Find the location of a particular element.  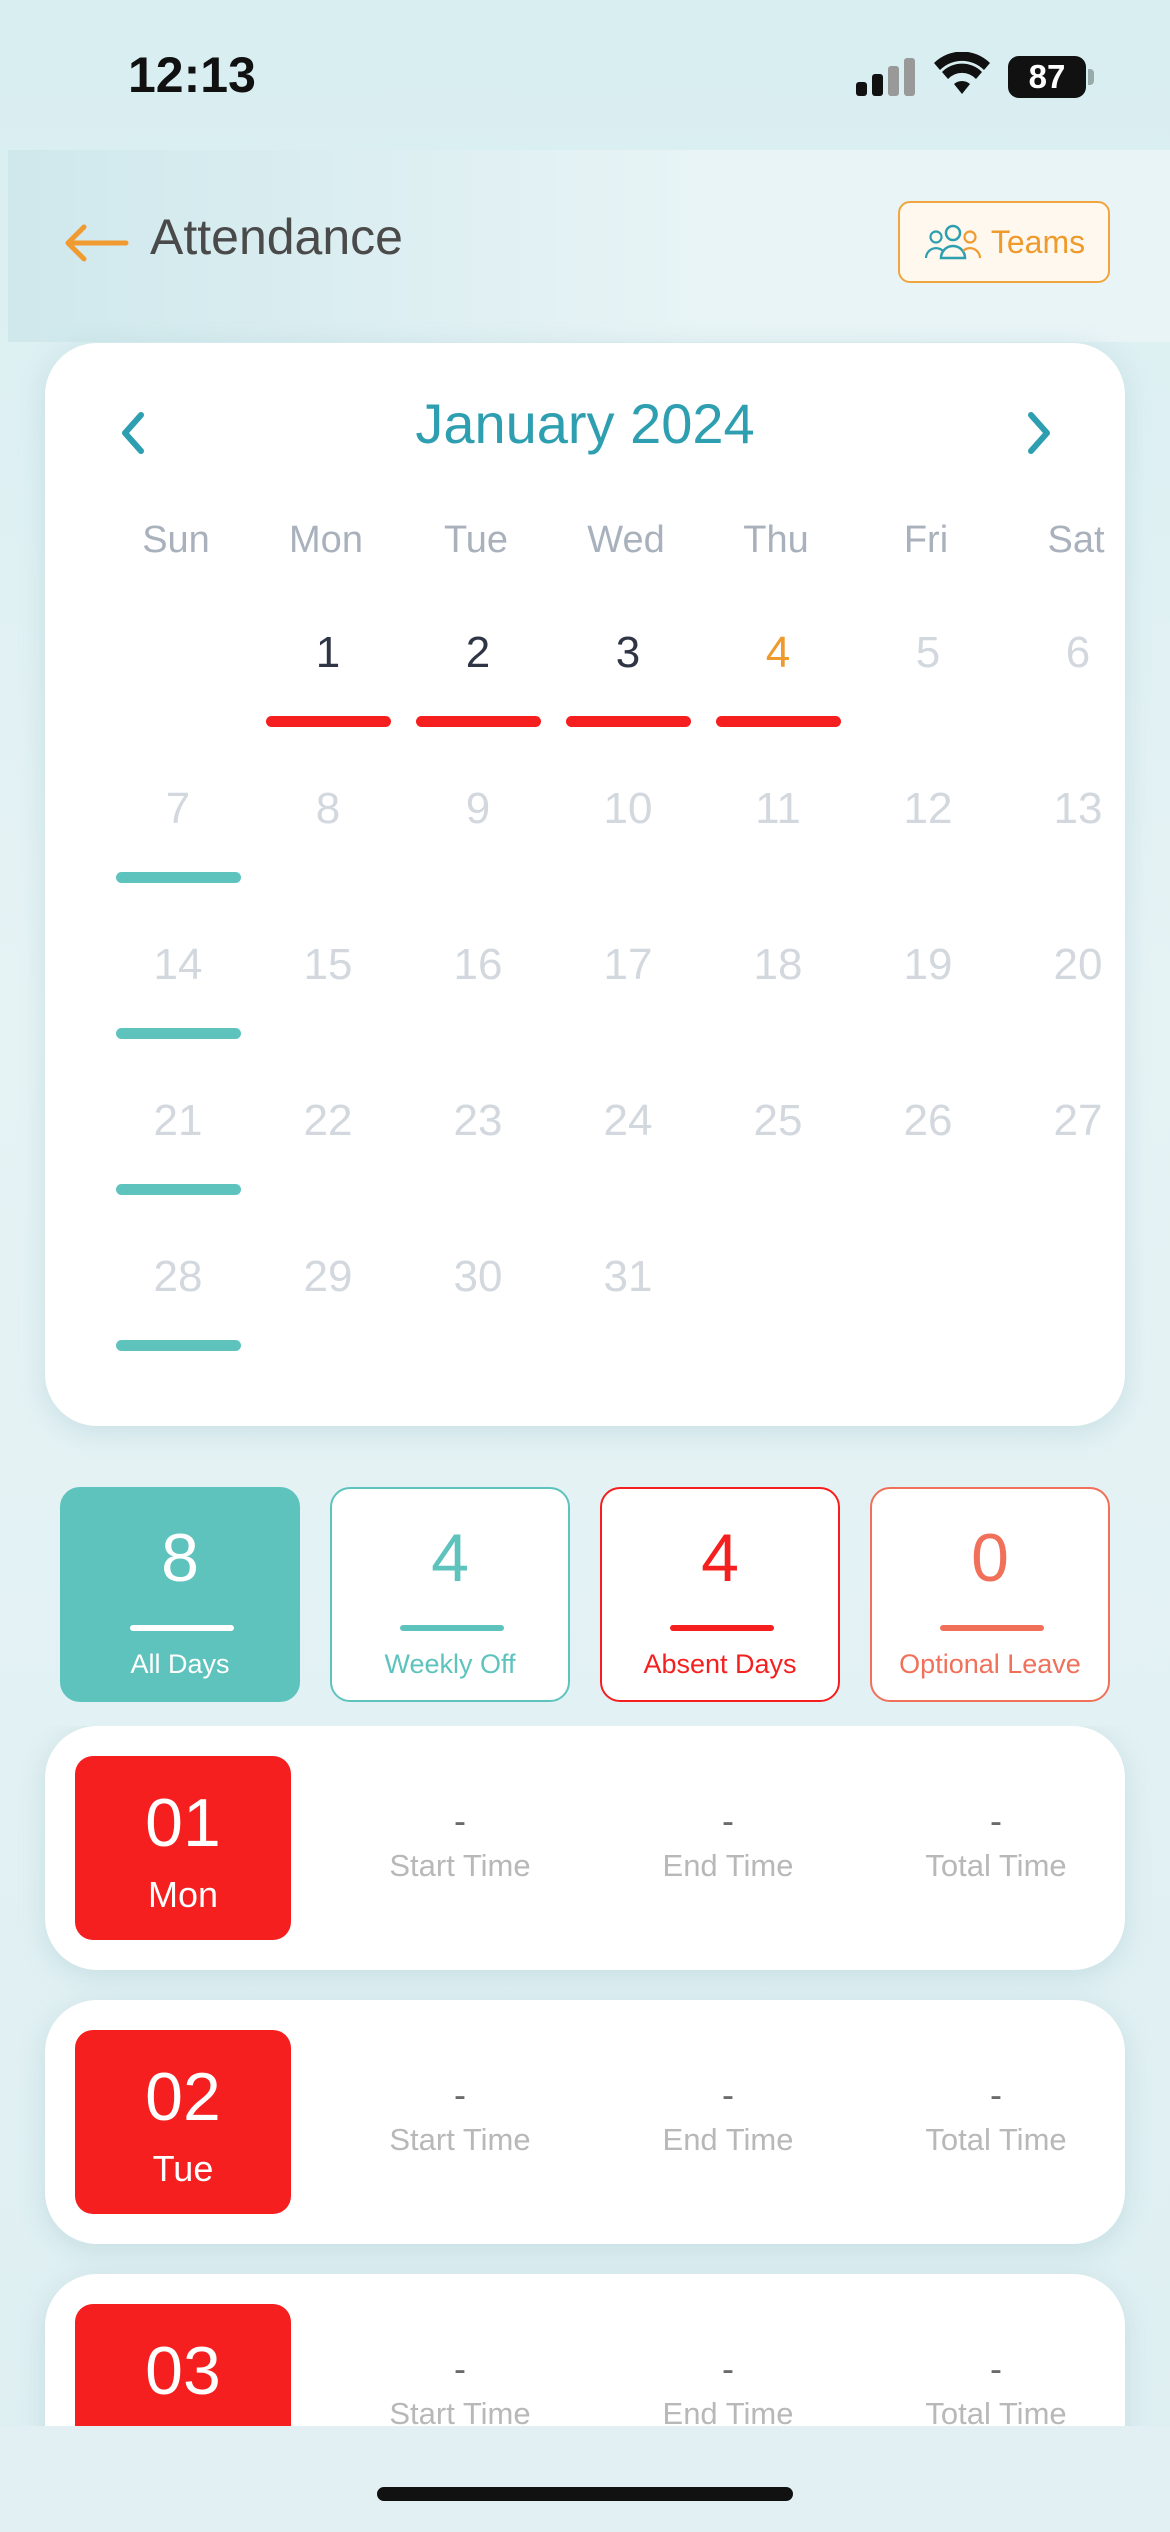

calendar-day-number: 20 is located at coordinates (1078, 964).